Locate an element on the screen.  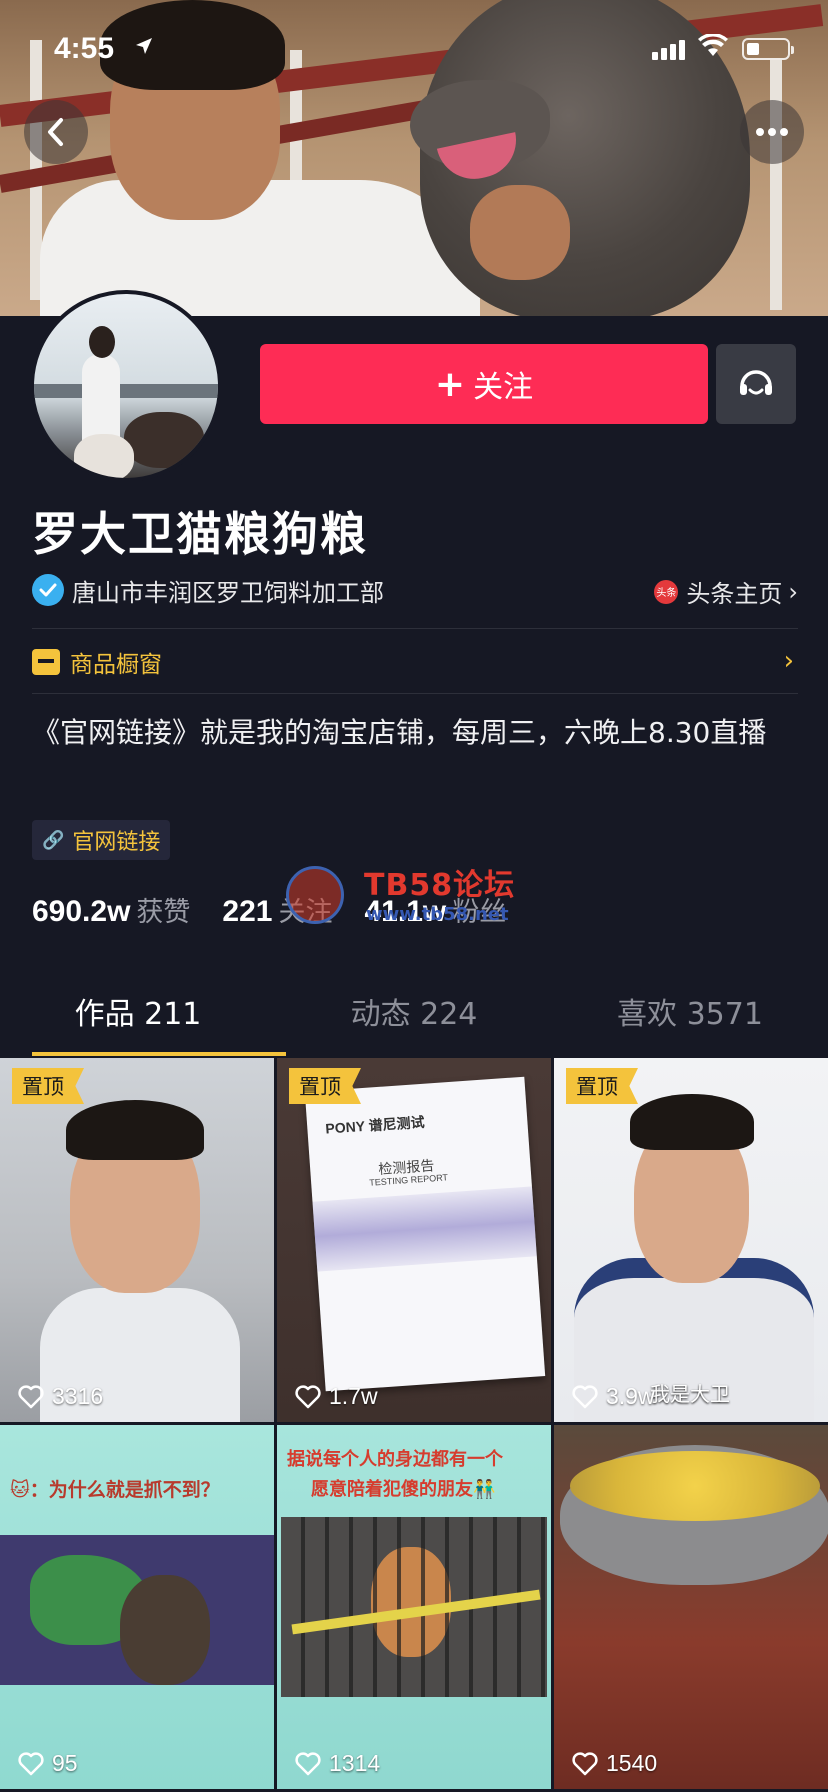
toutiao-homepage-link: 头条 头条主页 › is located at coordinates (726, 591).